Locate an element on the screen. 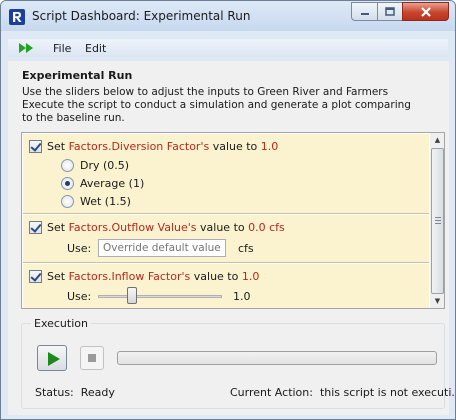  slot-name: Factors.Diversion Factor's is located at coordinates (139, 146).